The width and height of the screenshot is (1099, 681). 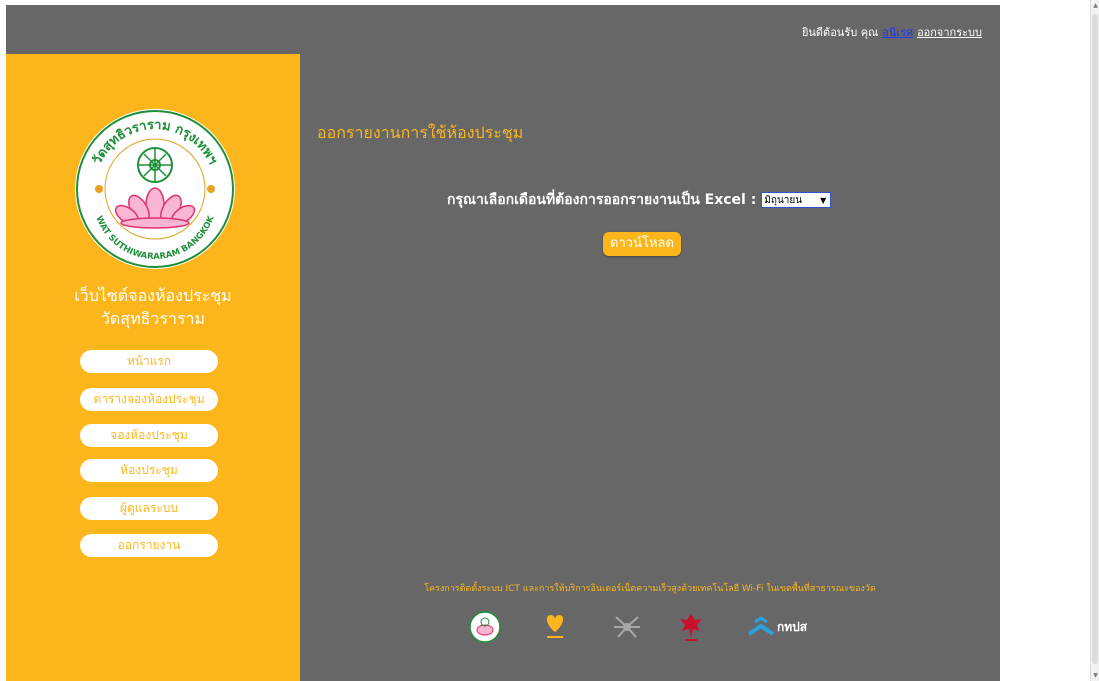 What do you see at coordinates (503, 29) in the screenshot?
I see `top-bar: ยินดีต้อนรับ คุณ อนิเรศ ออกจากระบบ` at bounding box center [503, 29].